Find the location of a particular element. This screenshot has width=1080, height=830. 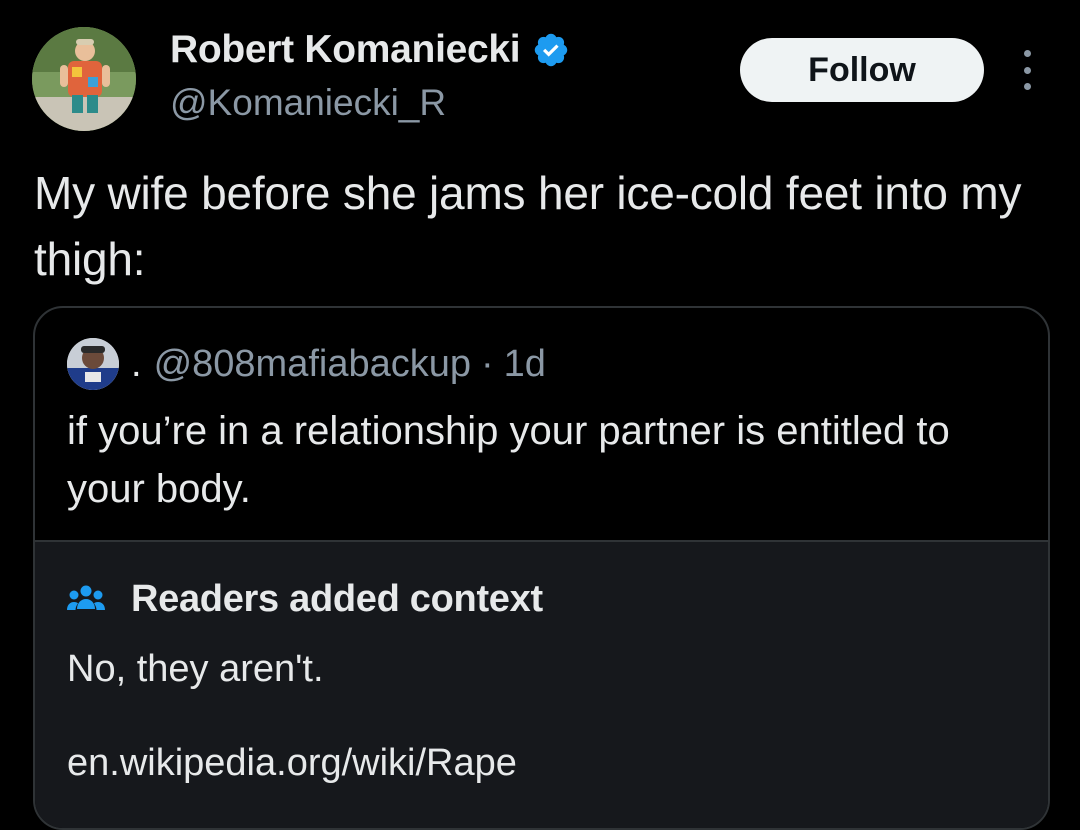

quoted-timestamp: 1d is located at coordinates (525, 364).